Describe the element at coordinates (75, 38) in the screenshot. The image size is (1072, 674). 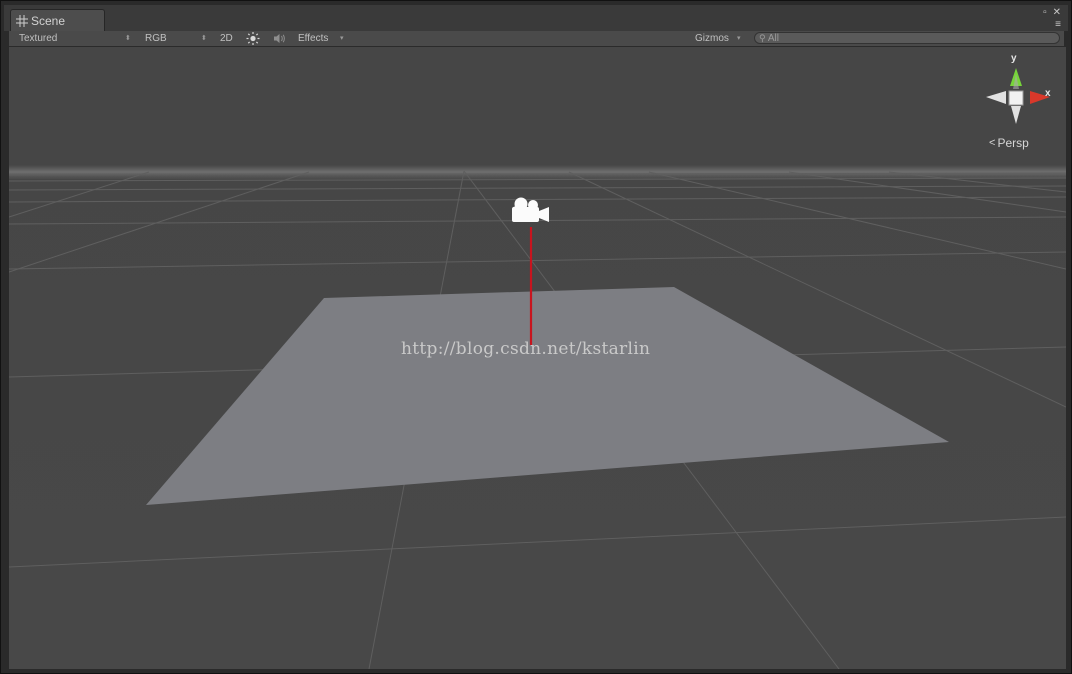
I see `render-mode-dropdown: Textured ⬍` at that location.